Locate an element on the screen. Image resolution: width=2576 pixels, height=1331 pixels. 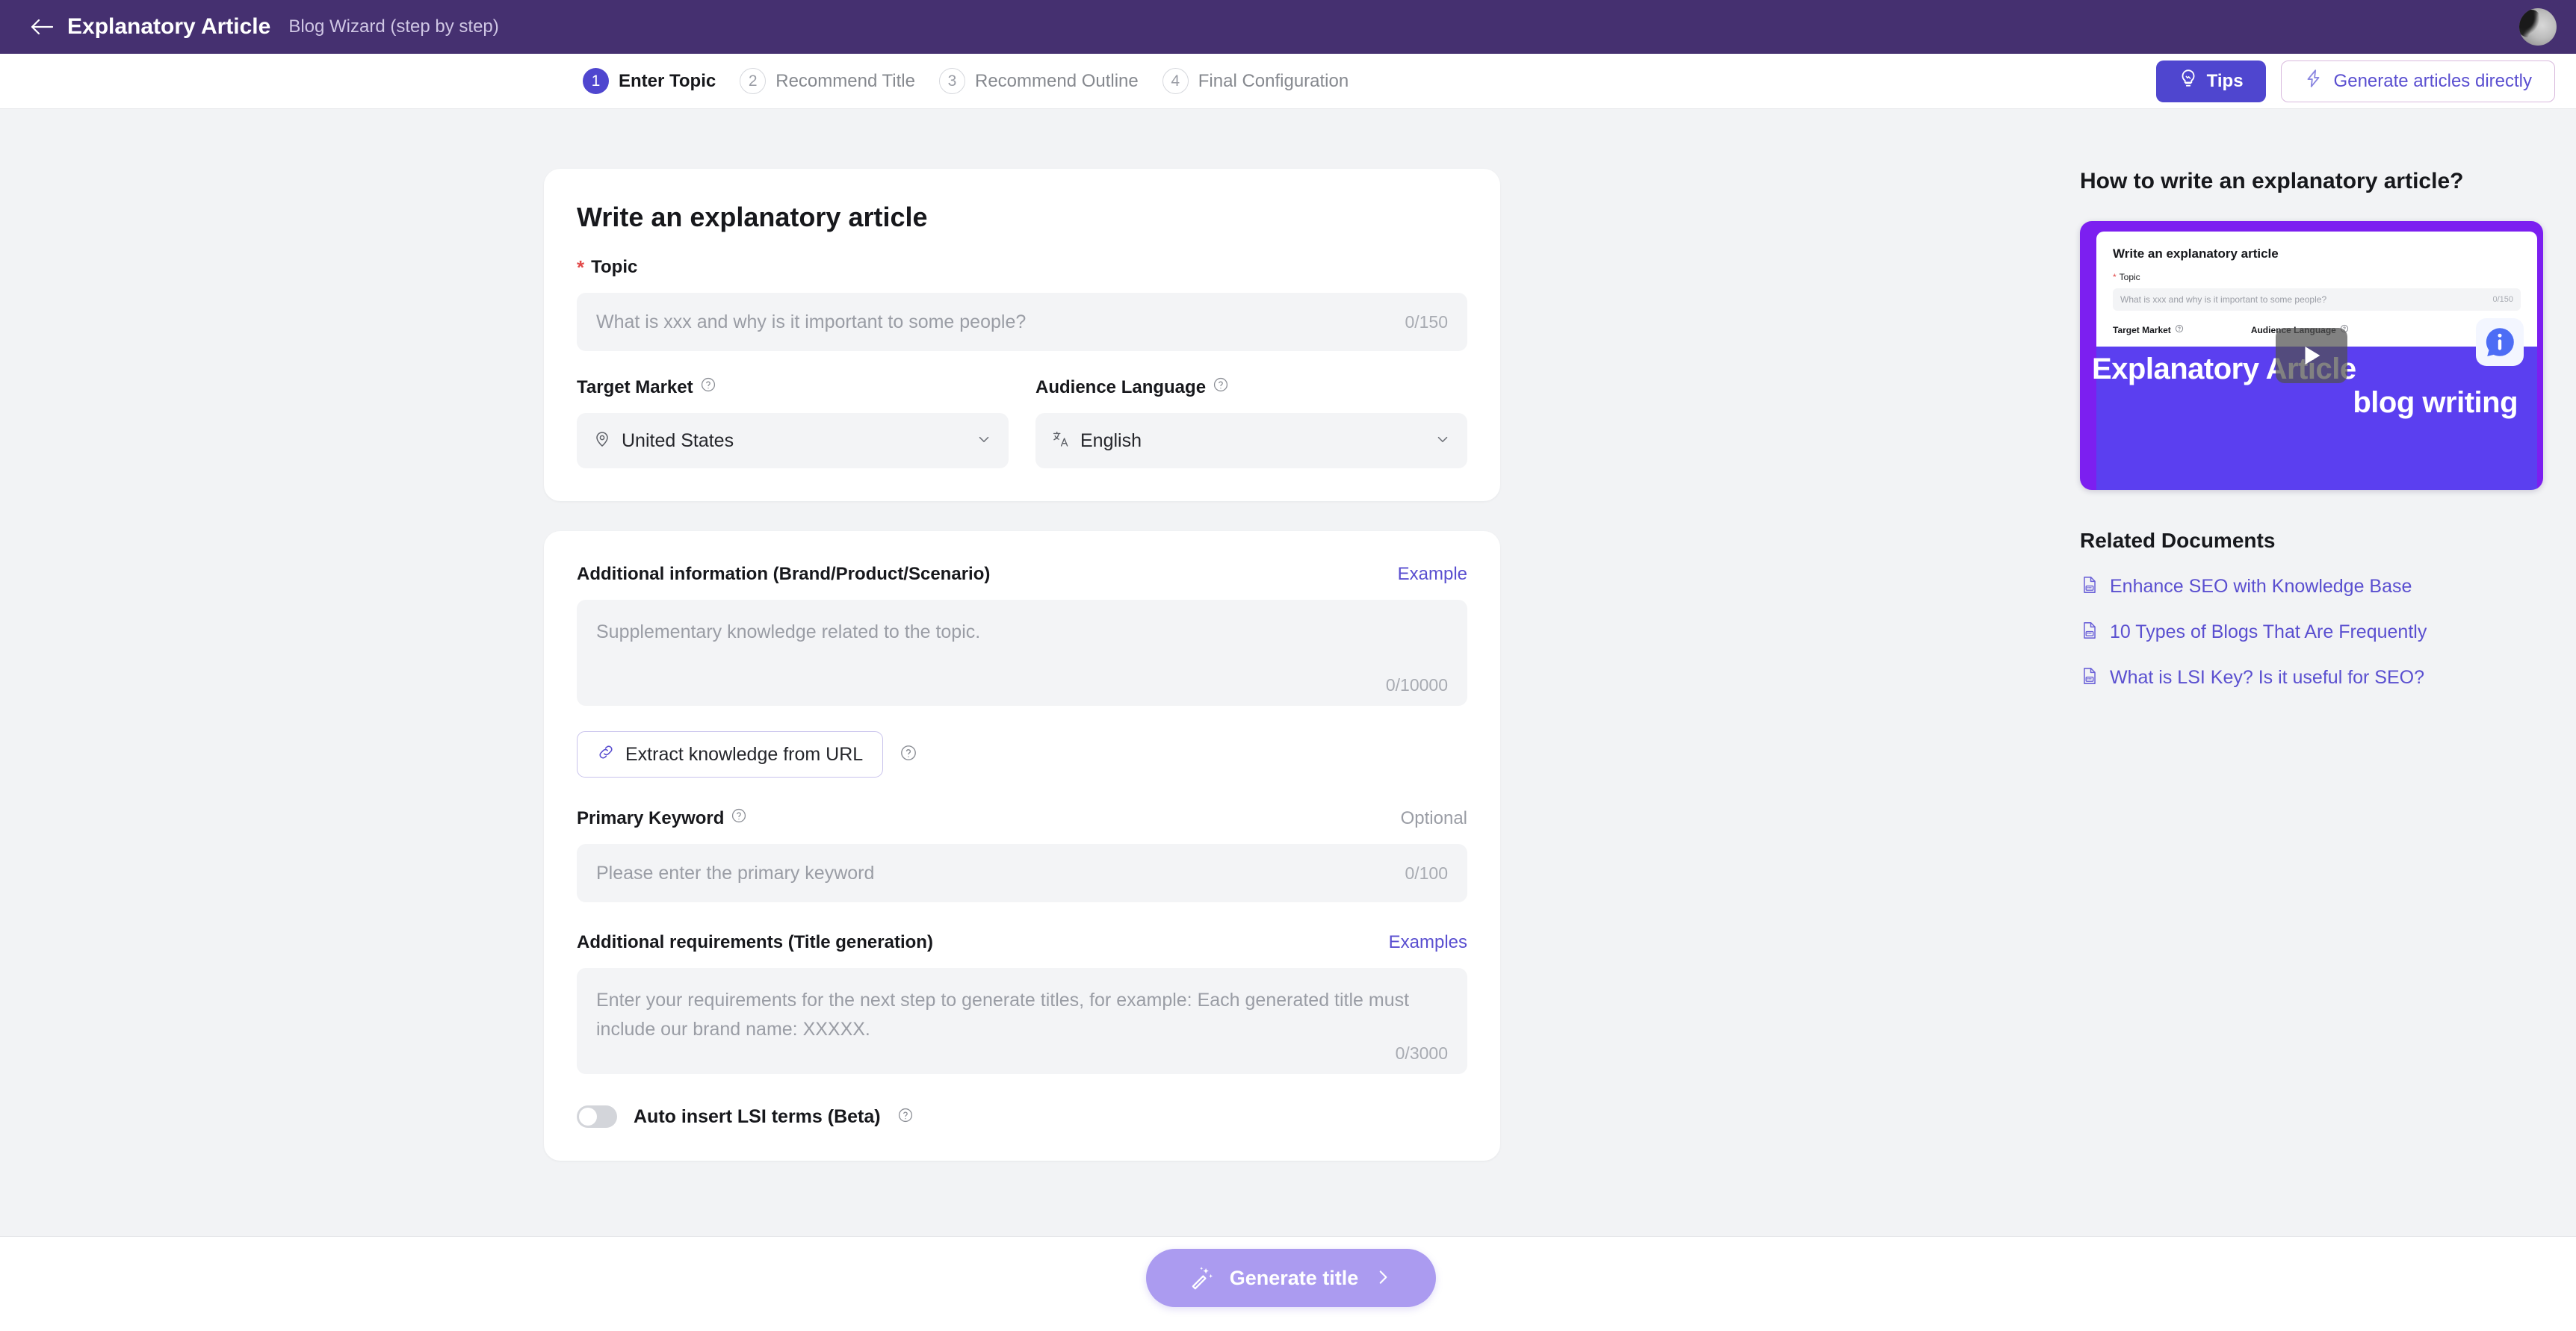
primary-keyword-placeholder: Please enter the primary keyword is located at coordinates (735, 873).